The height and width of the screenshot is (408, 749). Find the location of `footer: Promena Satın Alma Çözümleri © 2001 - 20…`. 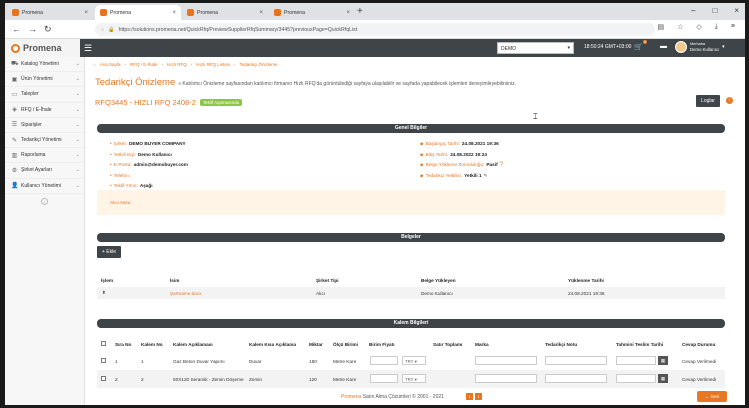

footer: Promena Satın Alma Çözümleri © 2001 - 20… is located at coordinates (415, 397).